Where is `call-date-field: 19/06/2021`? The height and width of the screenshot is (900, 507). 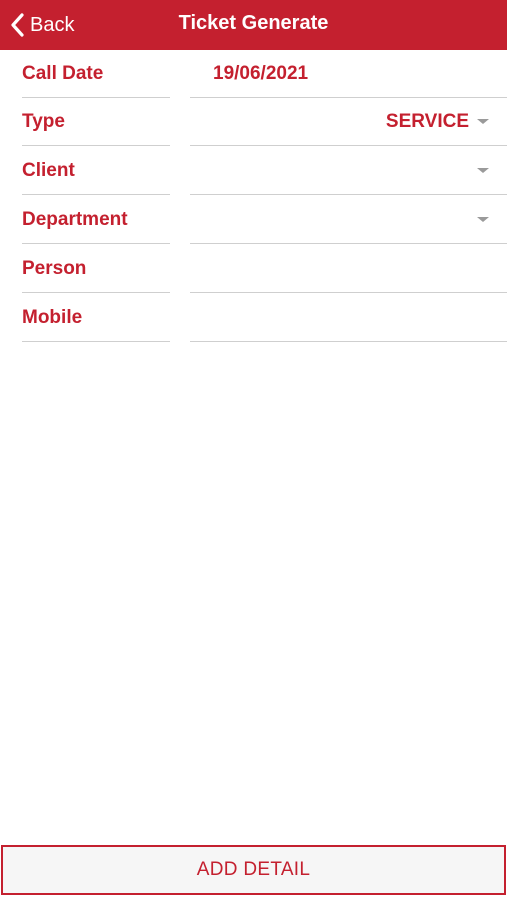
call-date-field: 19/06/2021 is located at coordinates (348, 74).